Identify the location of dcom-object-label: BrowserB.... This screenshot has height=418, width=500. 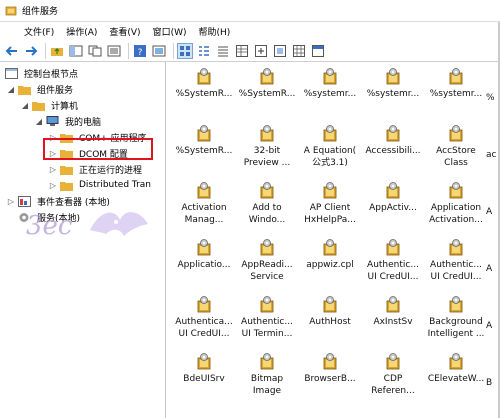
(330, 379).